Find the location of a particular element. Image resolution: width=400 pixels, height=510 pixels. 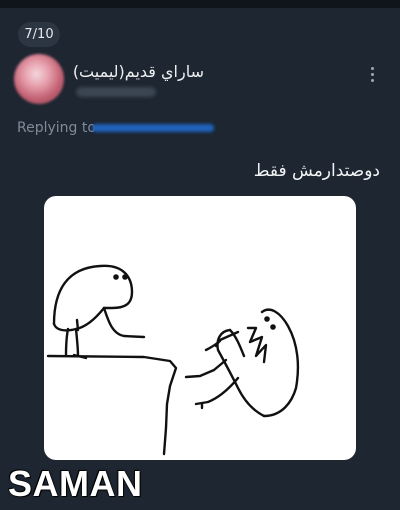

more-vertical-icon is located at coordinates (372, 74).